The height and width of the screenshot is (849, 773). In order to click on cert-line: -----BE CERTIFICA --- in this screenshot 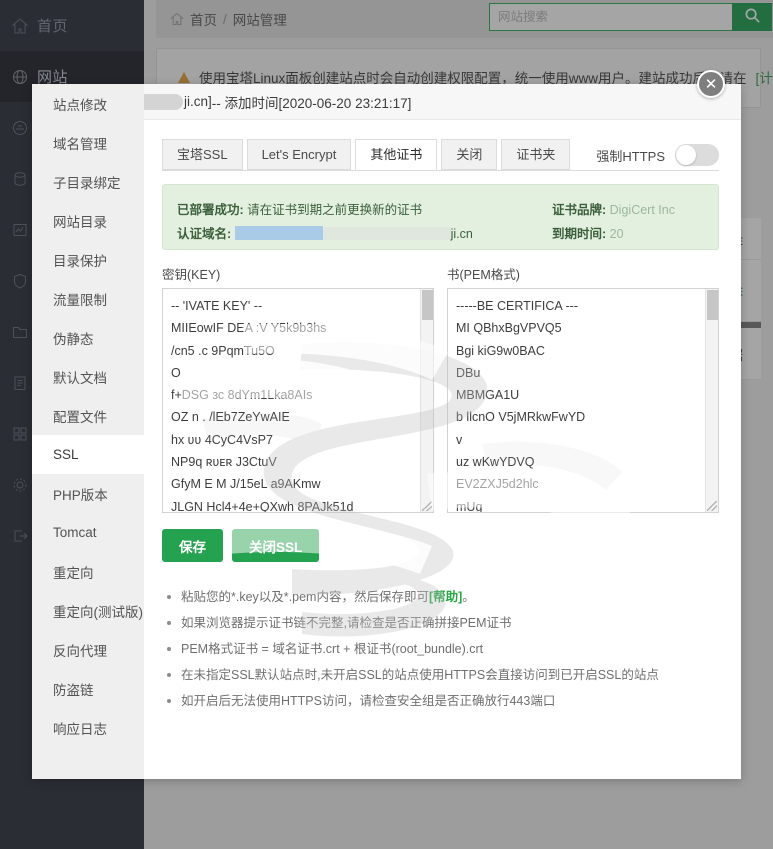, I will do `click(517, 306)`.